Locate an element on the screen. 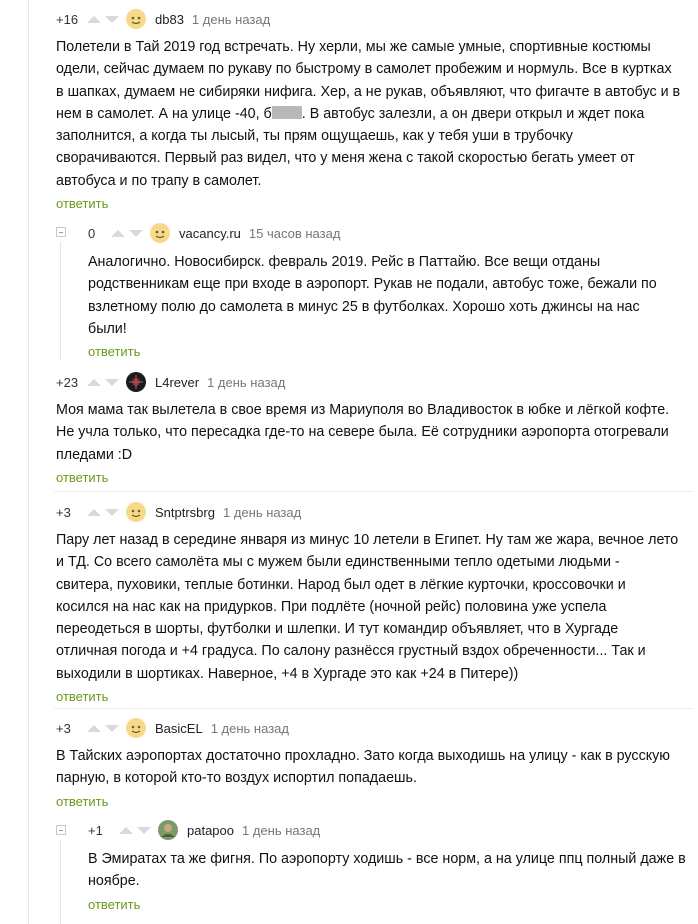 The width and height of the screenshot is (698, 924). censored-word is located at coordinates (286, 112).